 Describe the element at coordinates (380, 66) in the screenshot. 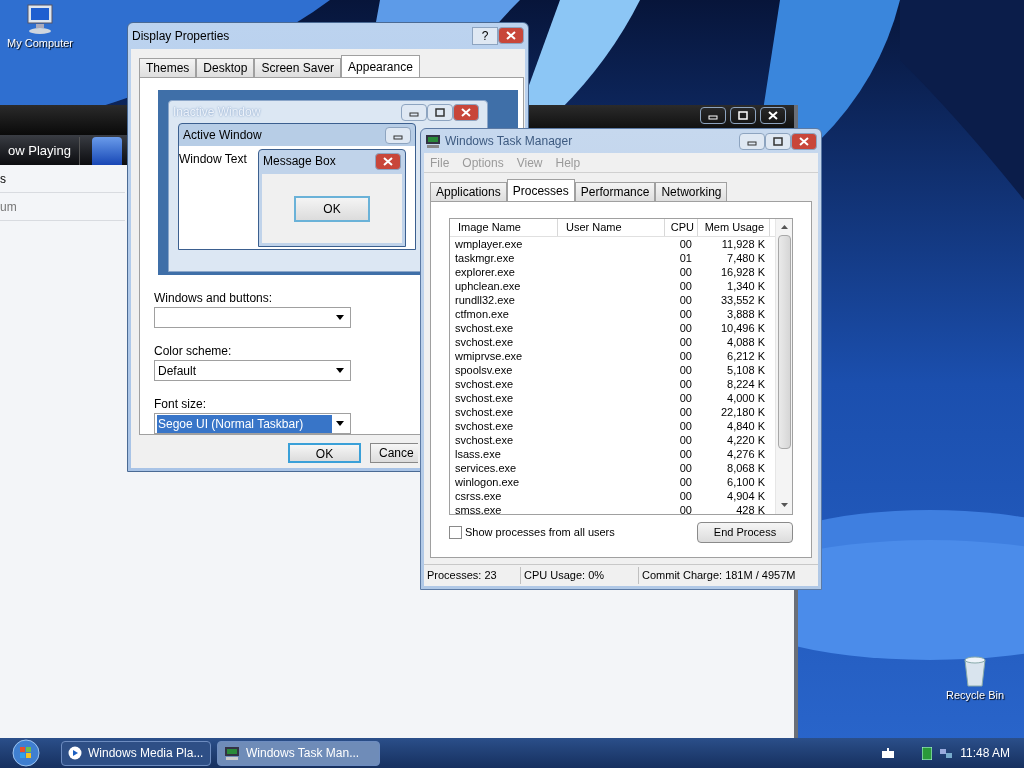

I see `tab: Appearance` at that location.